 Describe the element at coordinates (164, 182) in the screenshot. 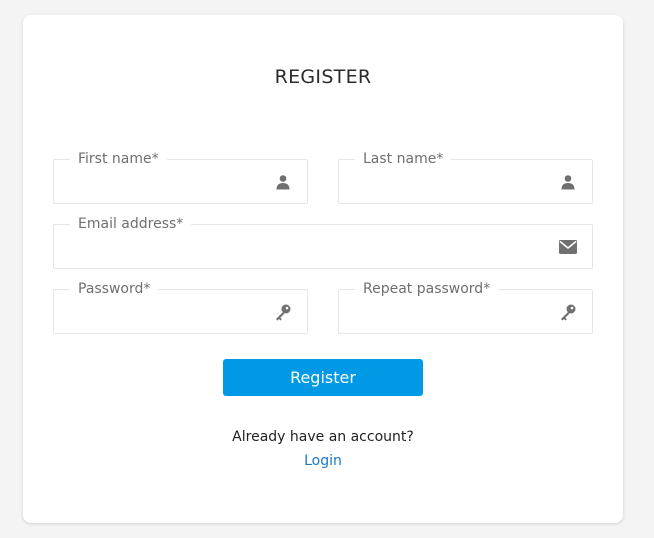

I see `first-name-input` at that location.